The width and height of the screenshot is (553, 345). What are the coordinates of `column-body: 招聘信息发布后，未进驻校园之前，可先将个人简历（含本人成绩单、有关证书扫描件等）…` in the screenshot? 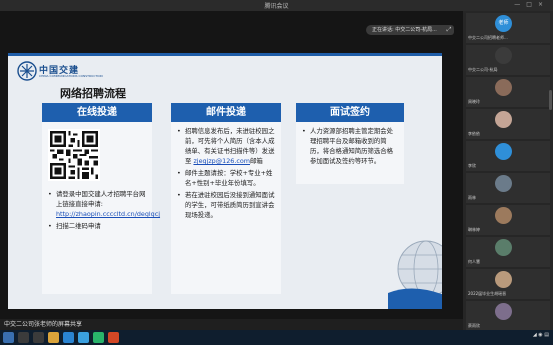 It's located at (226, 208).